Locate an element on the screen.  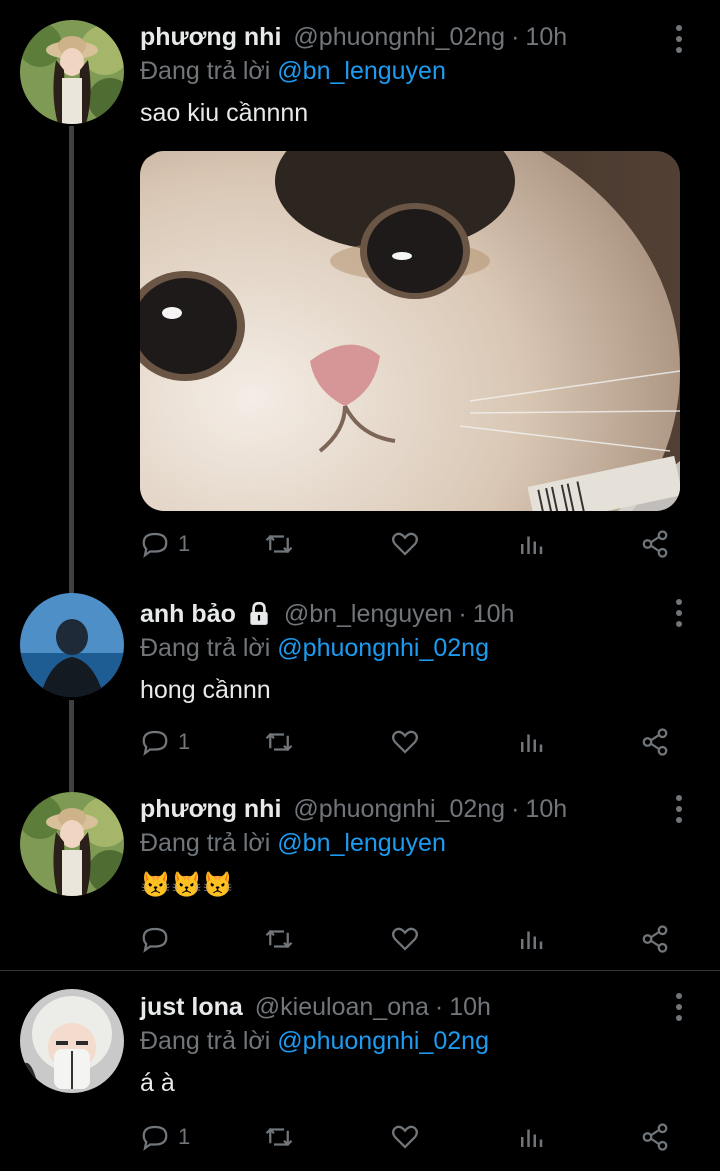
display-name: just lona is located at coordinates (191, 1007).